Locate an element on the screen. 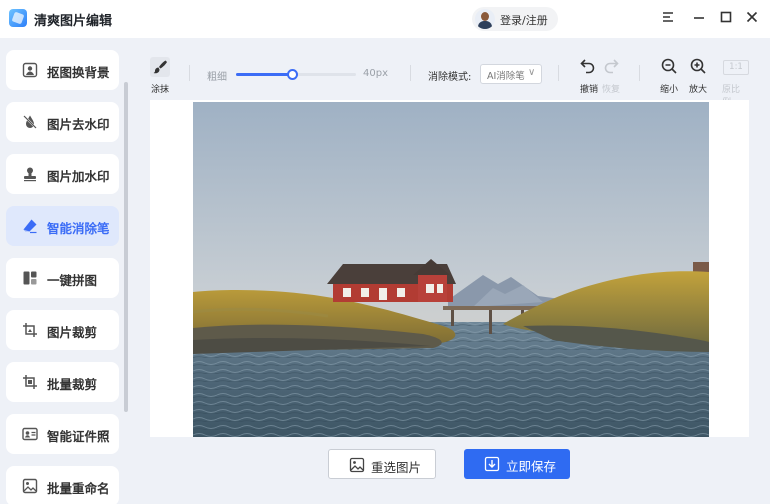  sidebar-item-label: 智能消除笔 is located at coordinates (78, 228).